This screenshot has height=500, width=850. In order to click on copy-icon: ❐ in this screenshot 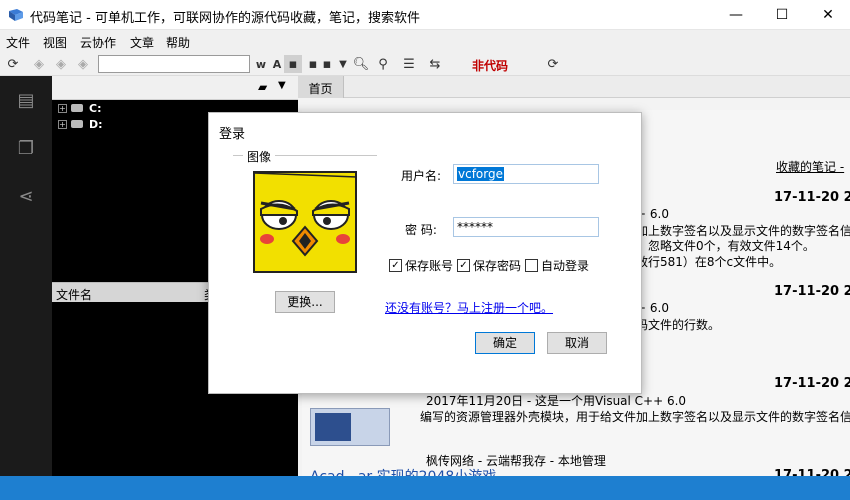, I will do `click(26, 148)`.